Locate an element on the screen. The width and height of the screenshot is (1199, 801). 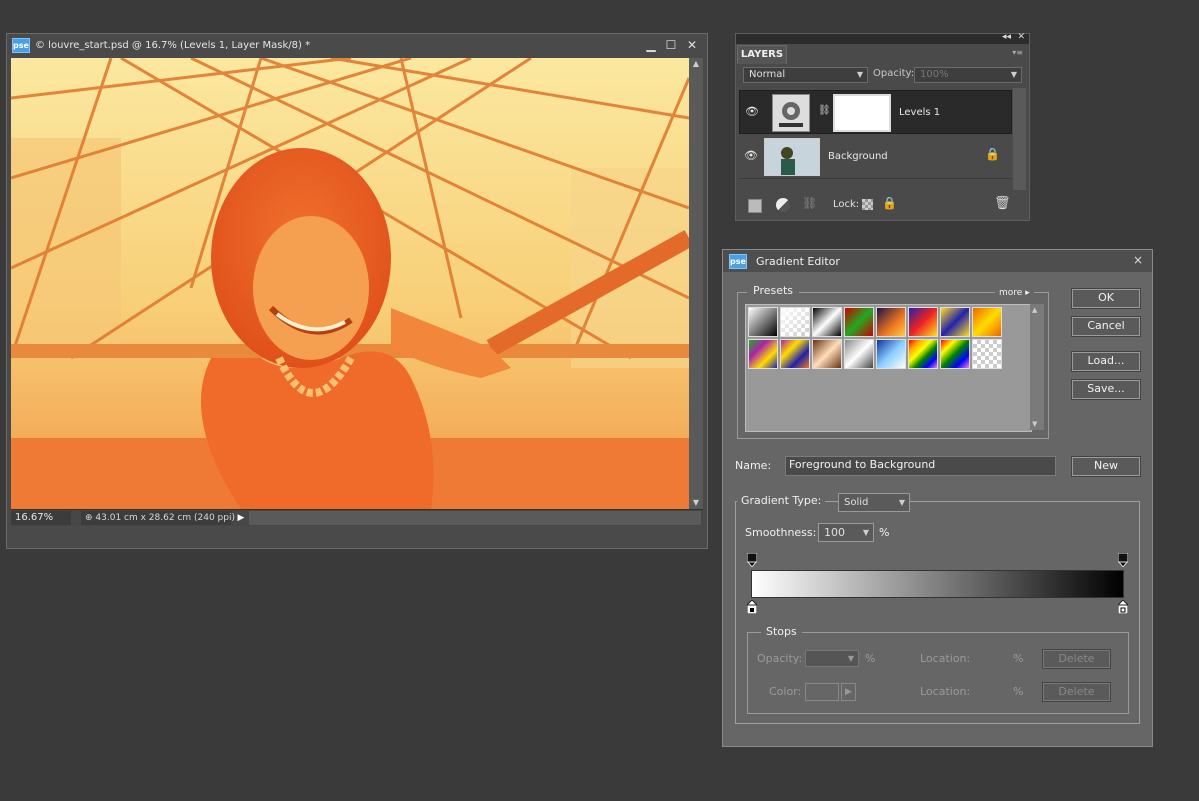
layers-scrollbar is located at coordinates (1019, 139).